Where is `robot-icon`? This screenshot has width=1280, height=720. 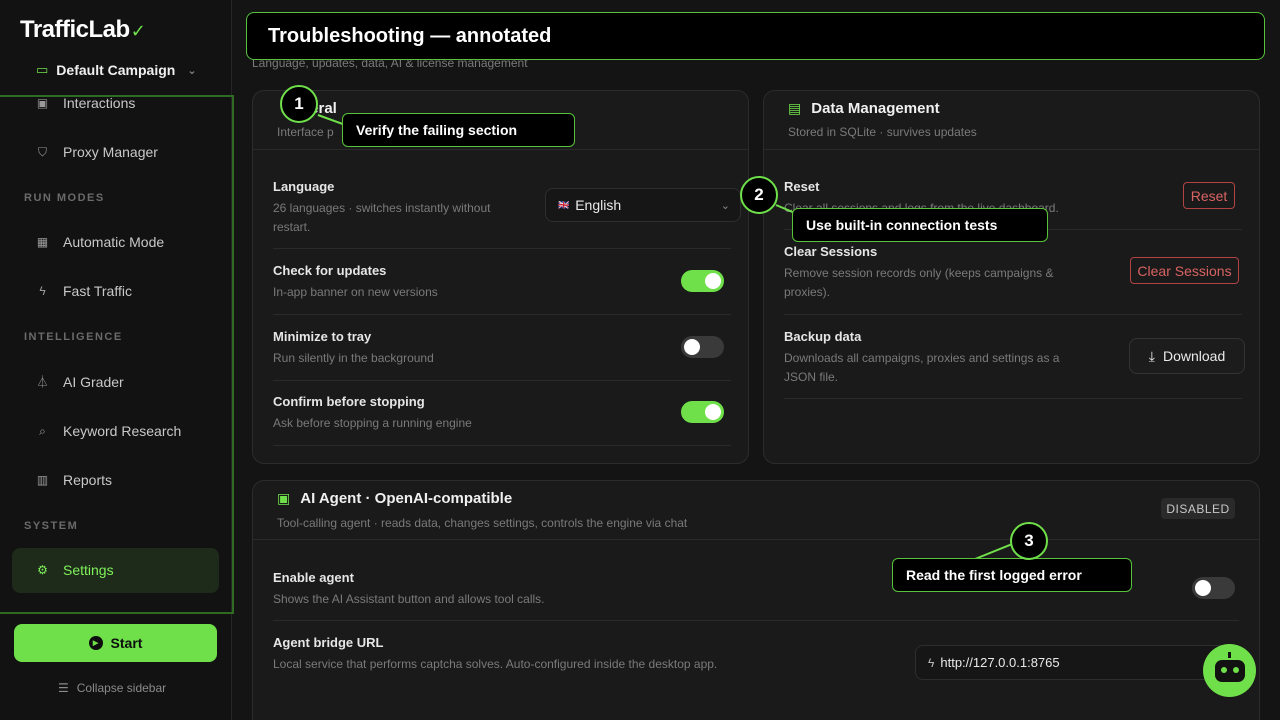
robot-icon is located at coordinates (1229, 670).